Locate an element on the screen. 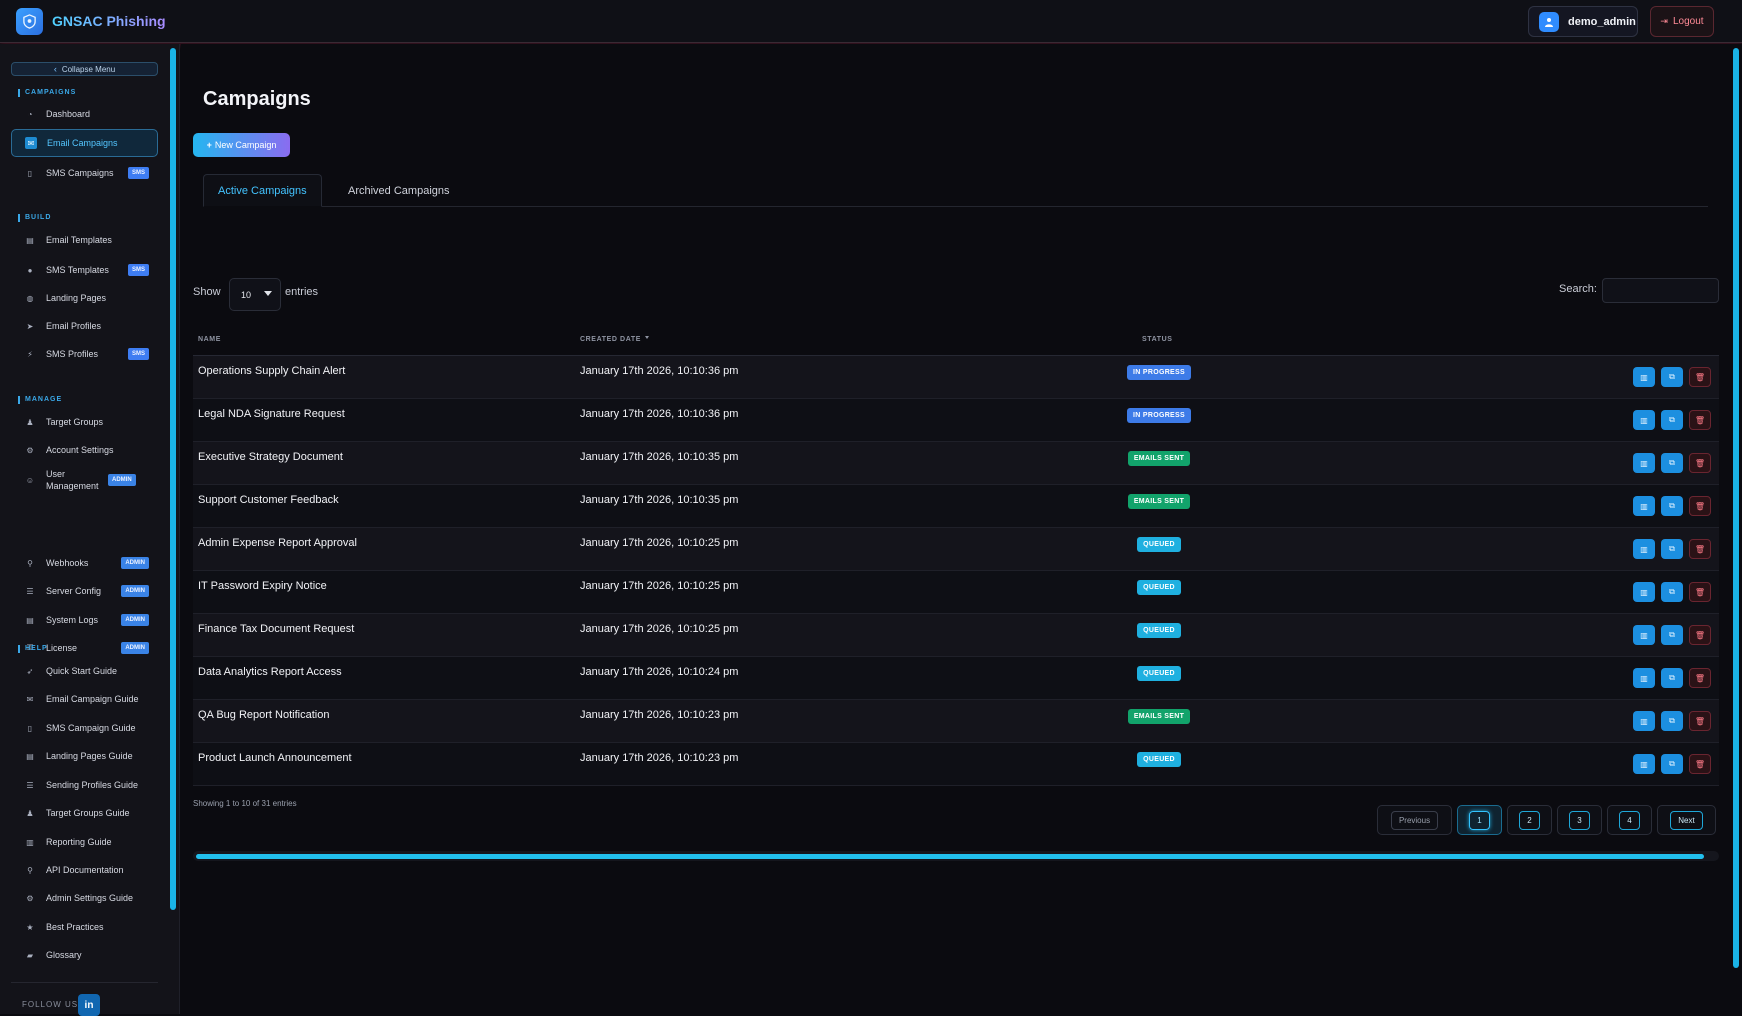  sidebar-item-landing-pages-guide: ▤ Landing Pages Guide is located at coordinates (84, 756).